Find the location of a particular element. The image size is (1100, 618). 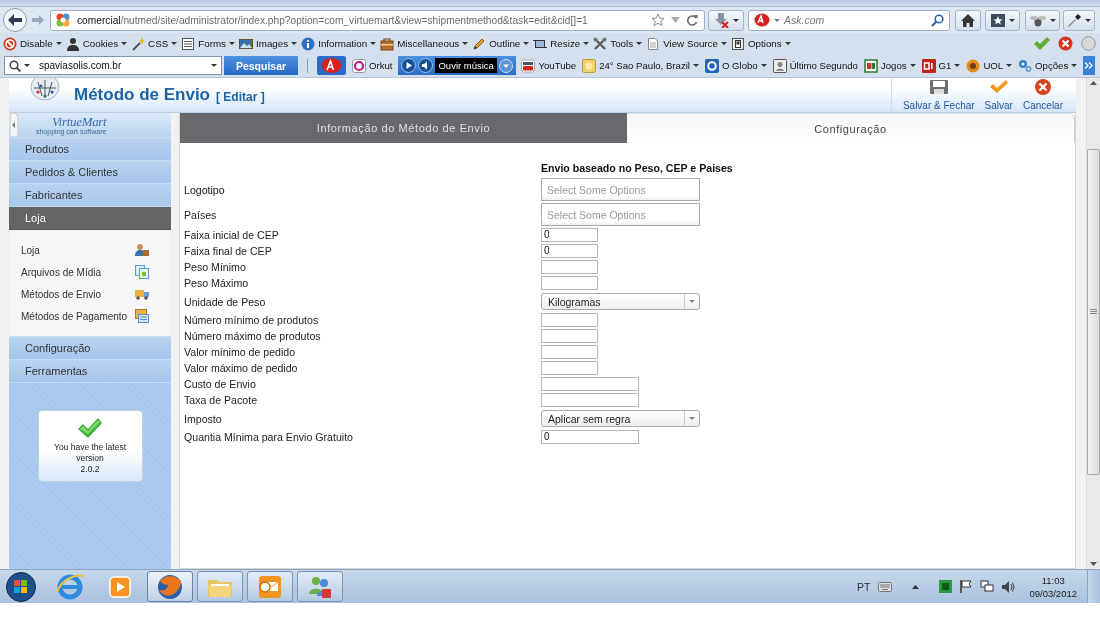

toolbar-menu: View Source is located at coordinates (686, 43).